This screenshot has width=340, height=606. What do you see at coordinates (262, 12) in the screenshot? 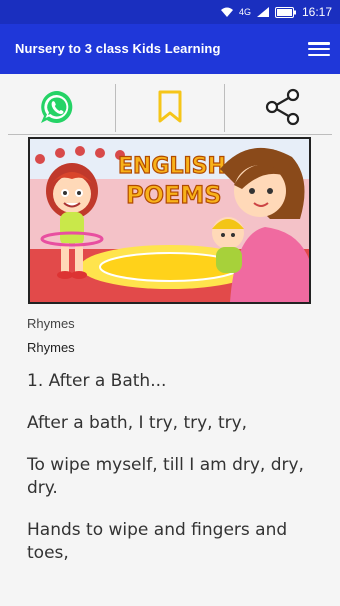
I see `signal-icon` at bounding box center [262, 12].